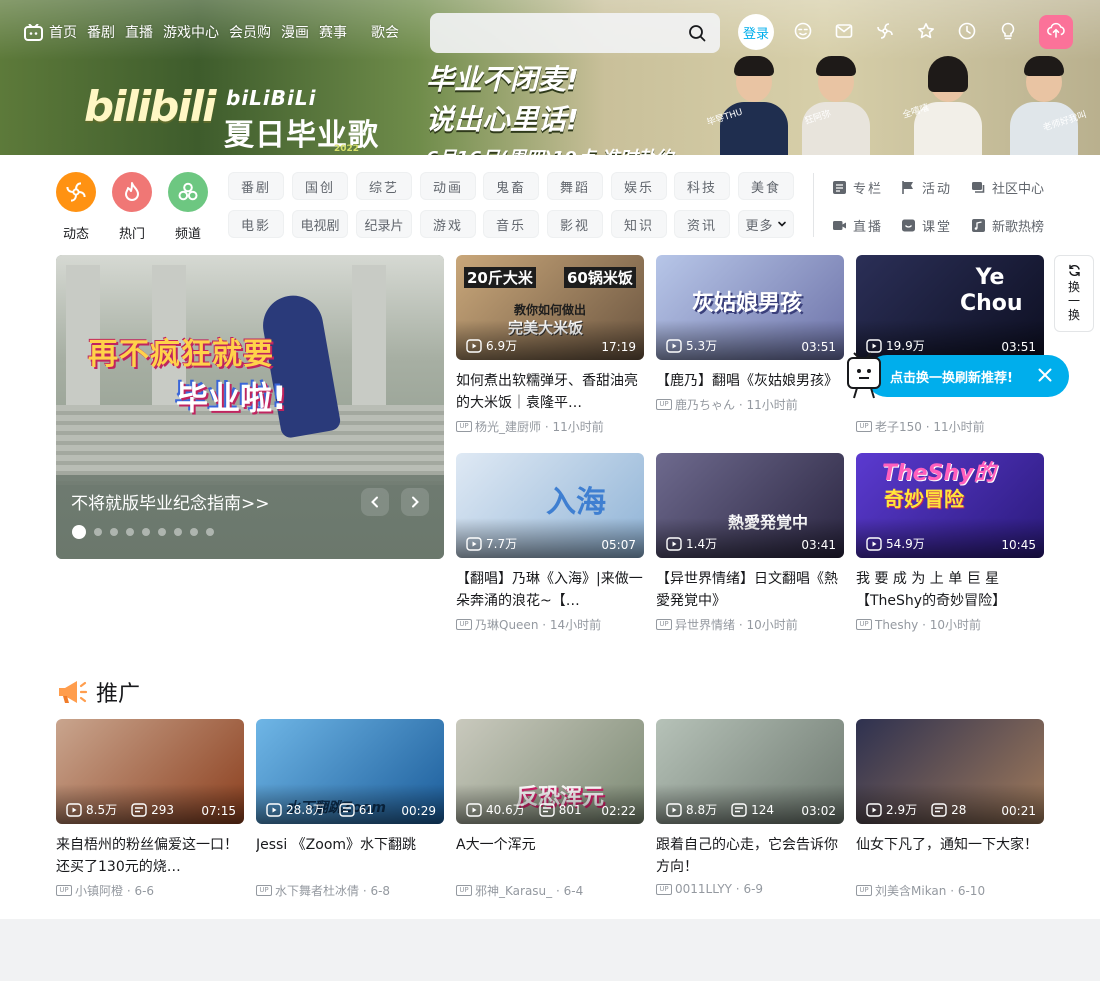 The height and width of the screenshot is (981, 1100). I want to click on video-title: 【异世界情绪】日文翻唱《熱愛発覚中》, so click(750, 590).